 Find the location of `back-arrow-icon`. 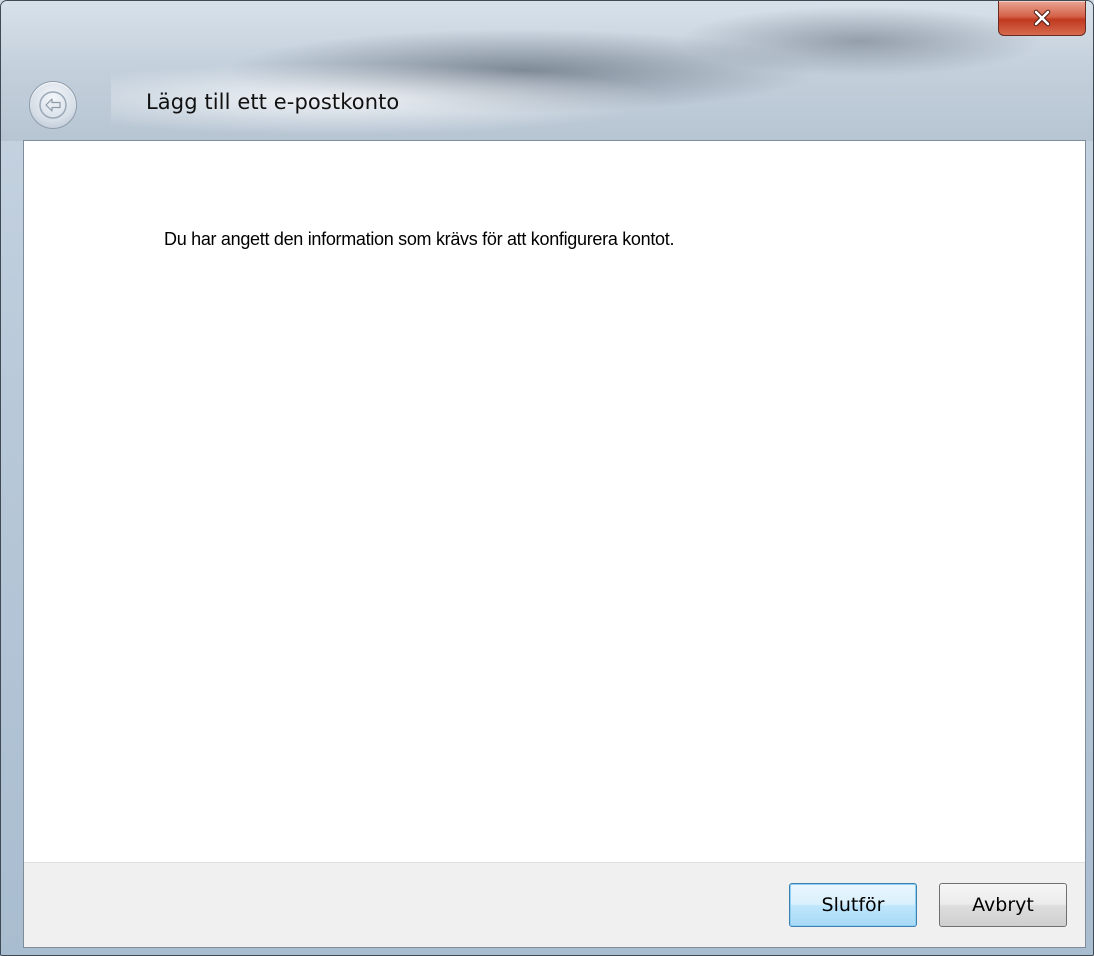

back-arrow-icon is located at coordinates (53, 105).